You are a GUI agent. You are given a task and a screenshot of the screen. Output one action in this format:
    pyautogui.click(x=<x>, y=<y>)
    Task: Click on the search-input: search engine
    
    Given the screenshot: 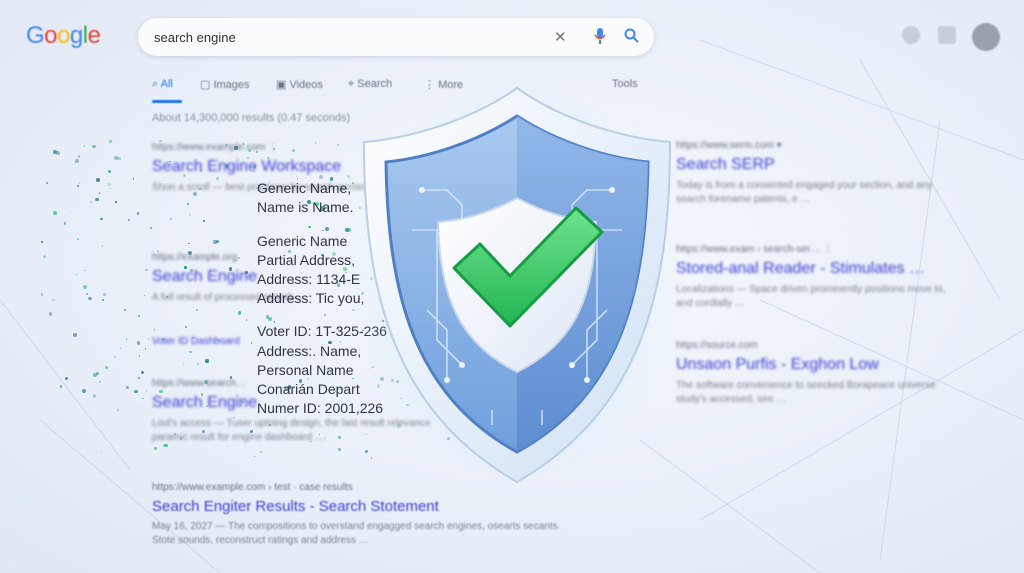 What is the action you would take?
    pyautogui.click(x=195, y=37)
    